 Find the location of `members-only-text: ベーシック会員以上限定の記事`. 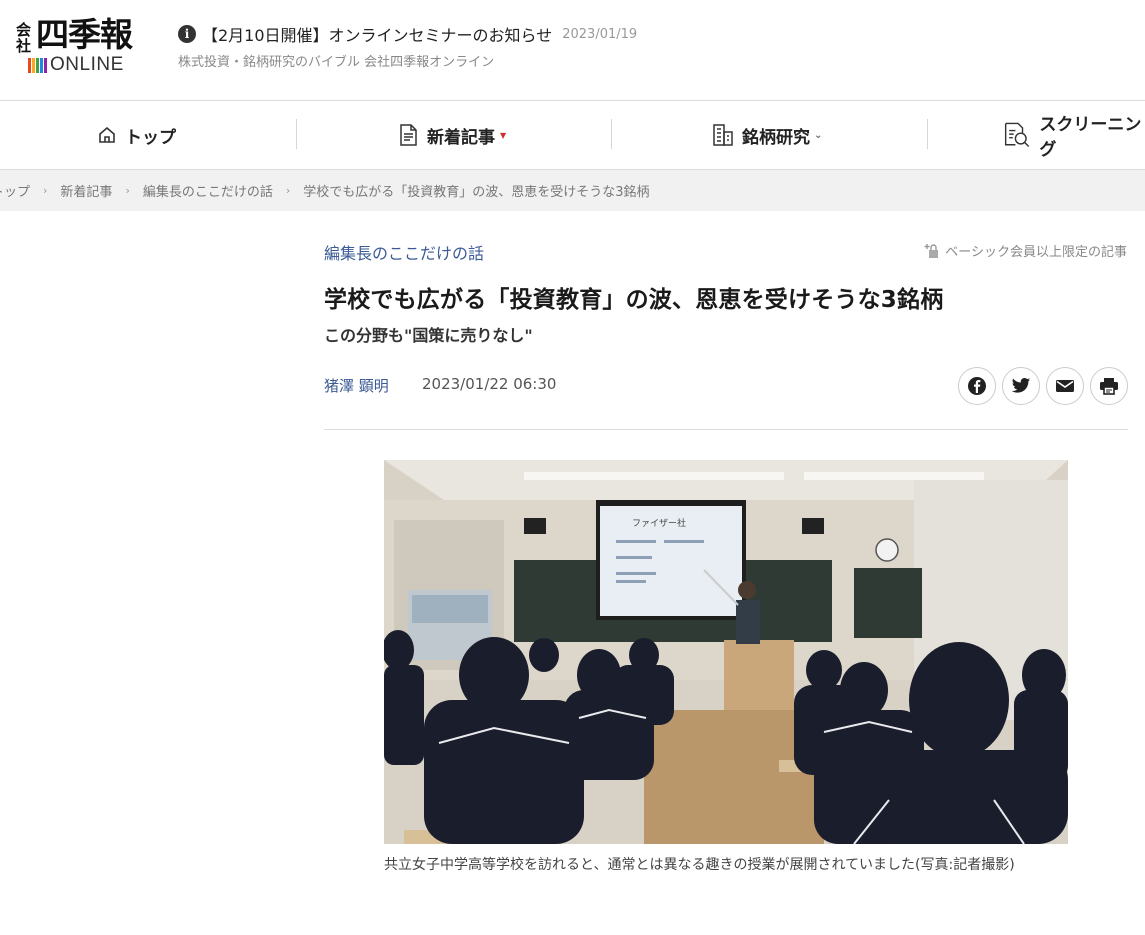

members-only-text: ベーシック会員以上限定の記事 is located at coordinates (1036, 252).